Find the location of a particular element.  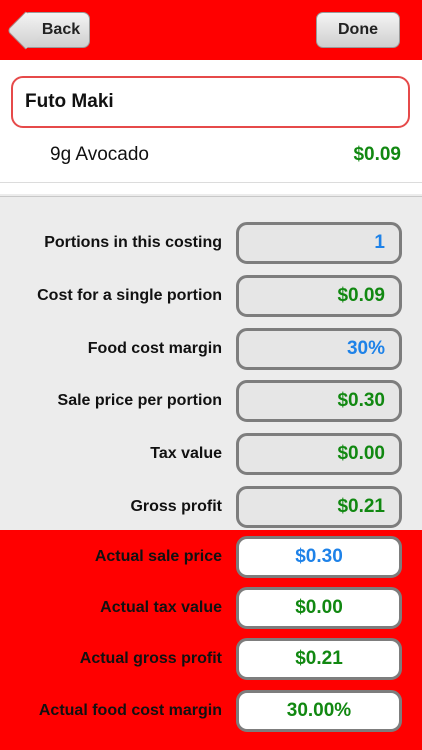

actual-tax-value-row: Actual tax value $0.00 is located at coordinates (211, 613).